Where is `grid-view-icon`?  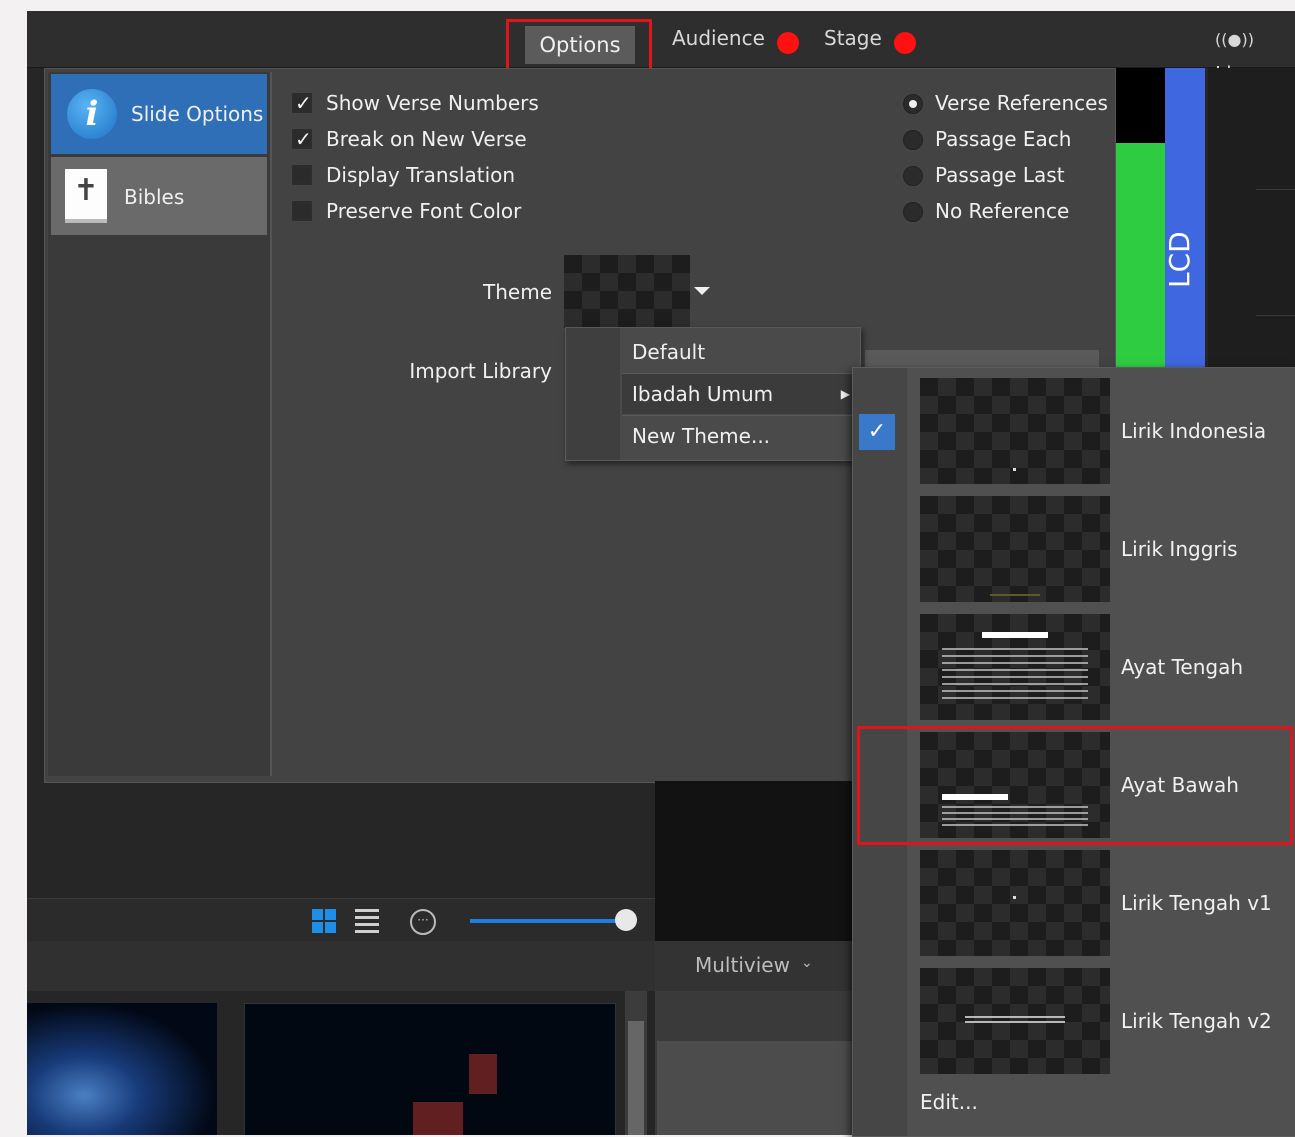 grid-view-icon is located at coordinates (324, 921).